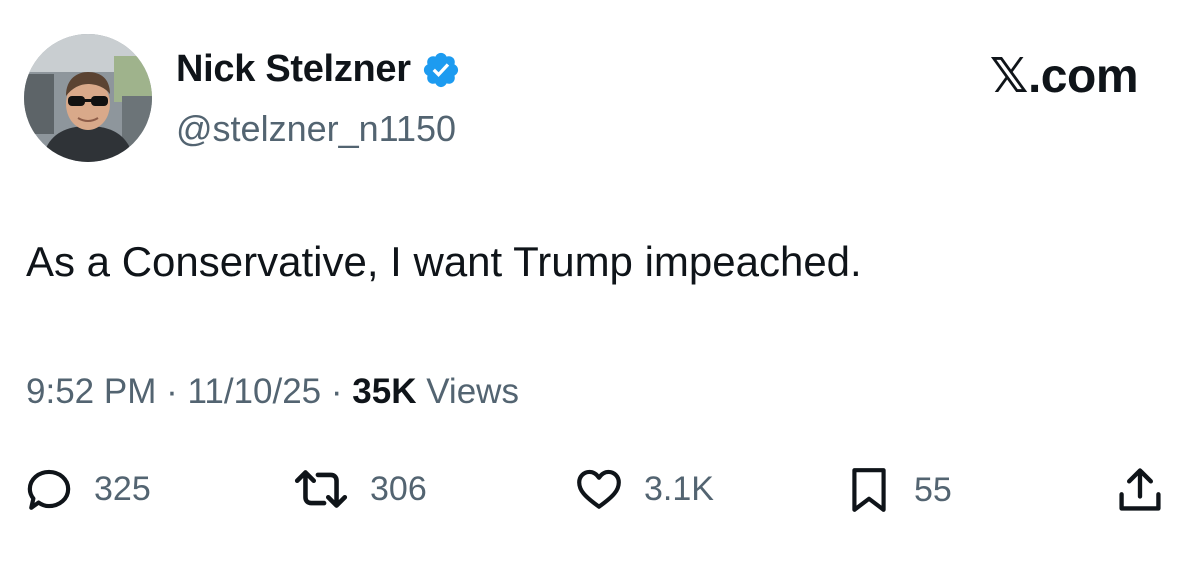 This screenshot has height=580, width=1200. Describe the element at coordinates (122, 488) in the screenshot. I see `reply-count: 325` at that location.